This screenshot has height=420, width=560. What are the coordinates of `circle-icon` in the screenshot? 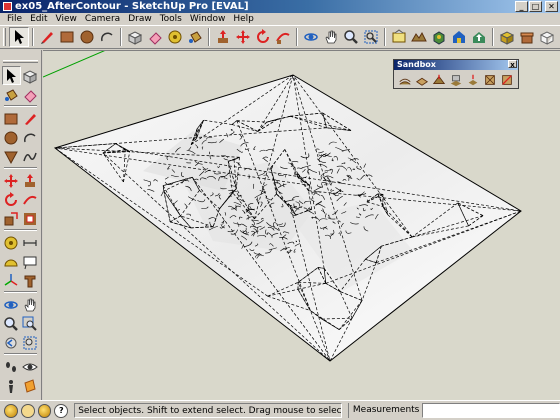 It's located at (87, 37).